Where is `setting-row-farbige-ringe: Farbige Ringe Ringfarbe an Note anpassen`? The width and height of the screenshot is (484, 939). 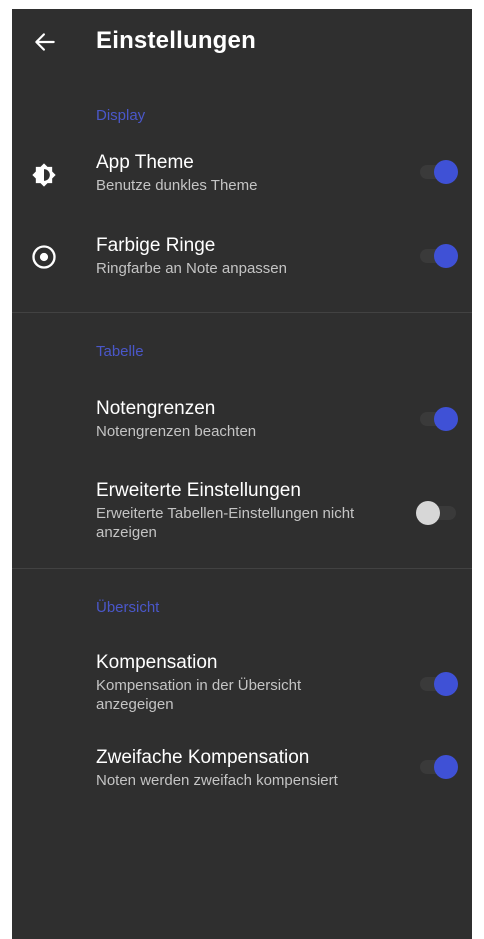
setting-row-farbige-ringe: Farbige Ringe Ringfarbe an Note anpassen is located at coordinates (242, 264).